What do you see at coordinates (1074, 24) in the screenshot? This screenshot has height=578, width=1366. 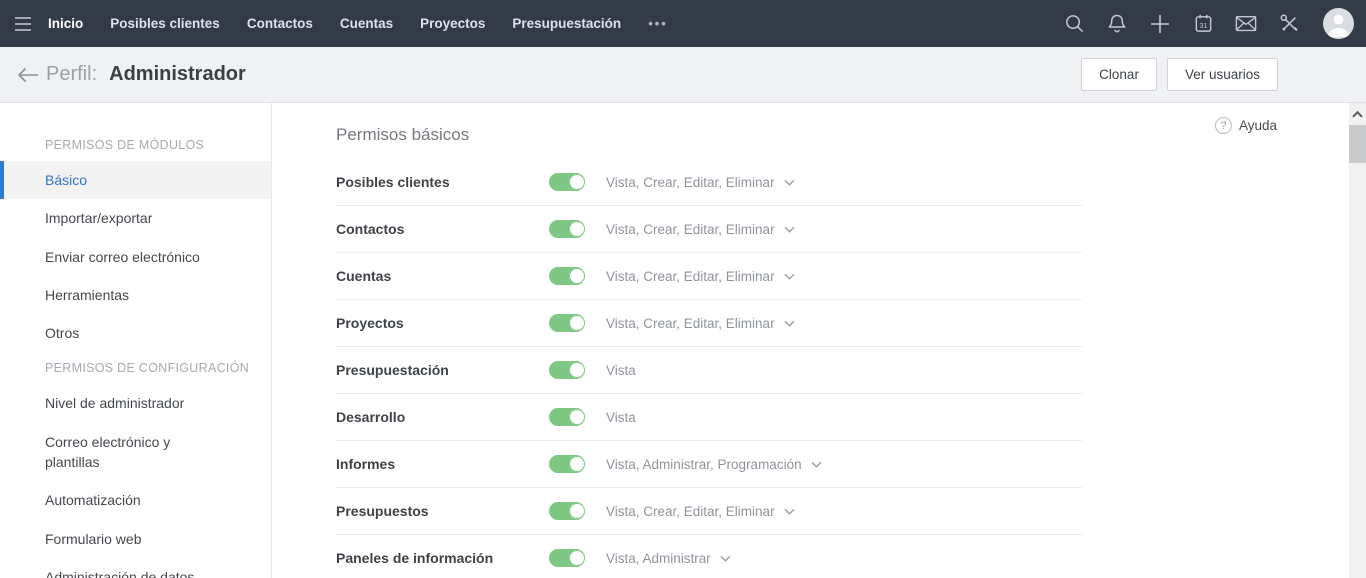 I see `search-icon` at bounding box center [1074, 24].